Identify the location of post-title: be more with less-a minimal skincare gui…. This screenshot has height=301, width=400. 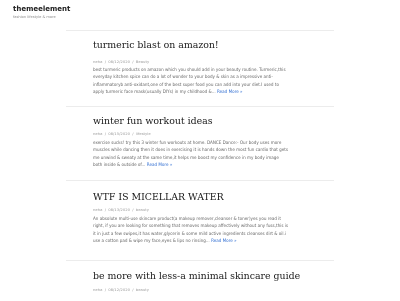
(196, 277).